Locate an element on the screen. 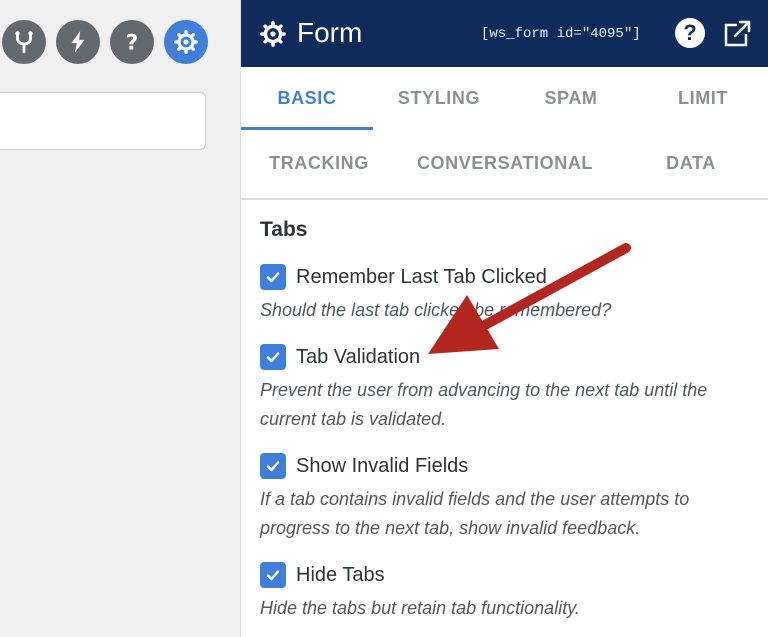 The width and height of the screenshot is (768, 637). tab-conversational: CONVERSATIONAL is located at coordinates (505, 163).